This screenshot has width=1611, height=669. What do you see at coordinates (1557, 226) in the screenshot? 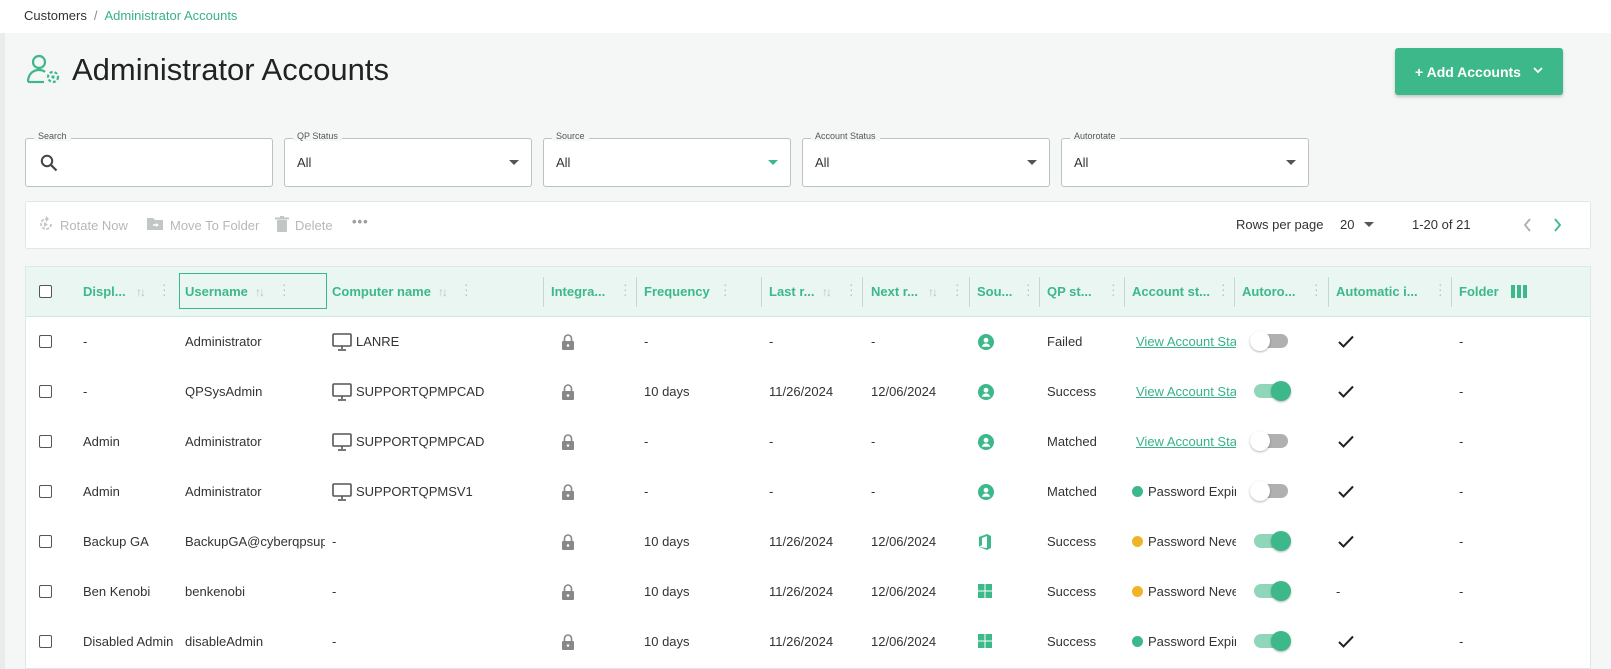
I see `chevron-right-icon` at bounding box center [1557, 226].